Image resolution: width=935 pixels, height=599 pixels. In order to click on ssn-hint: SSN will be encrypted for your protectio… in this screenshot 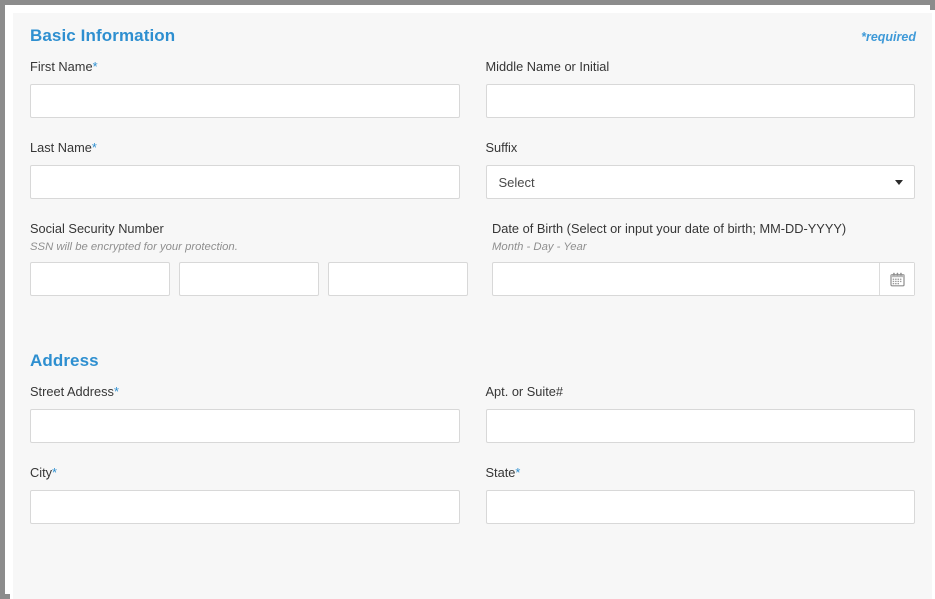, I will do `click(134, 247)`.